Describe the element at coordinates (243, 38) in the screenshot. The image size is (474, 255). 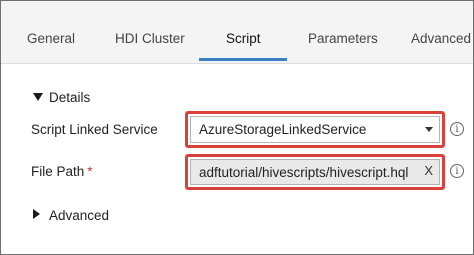
I see `tab-script: Script` at that location.